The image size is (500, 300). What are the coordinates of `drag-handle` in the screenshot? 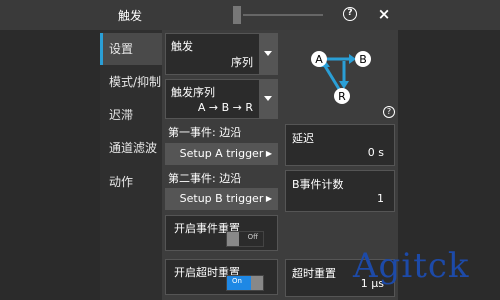 It's located at (237, 15).